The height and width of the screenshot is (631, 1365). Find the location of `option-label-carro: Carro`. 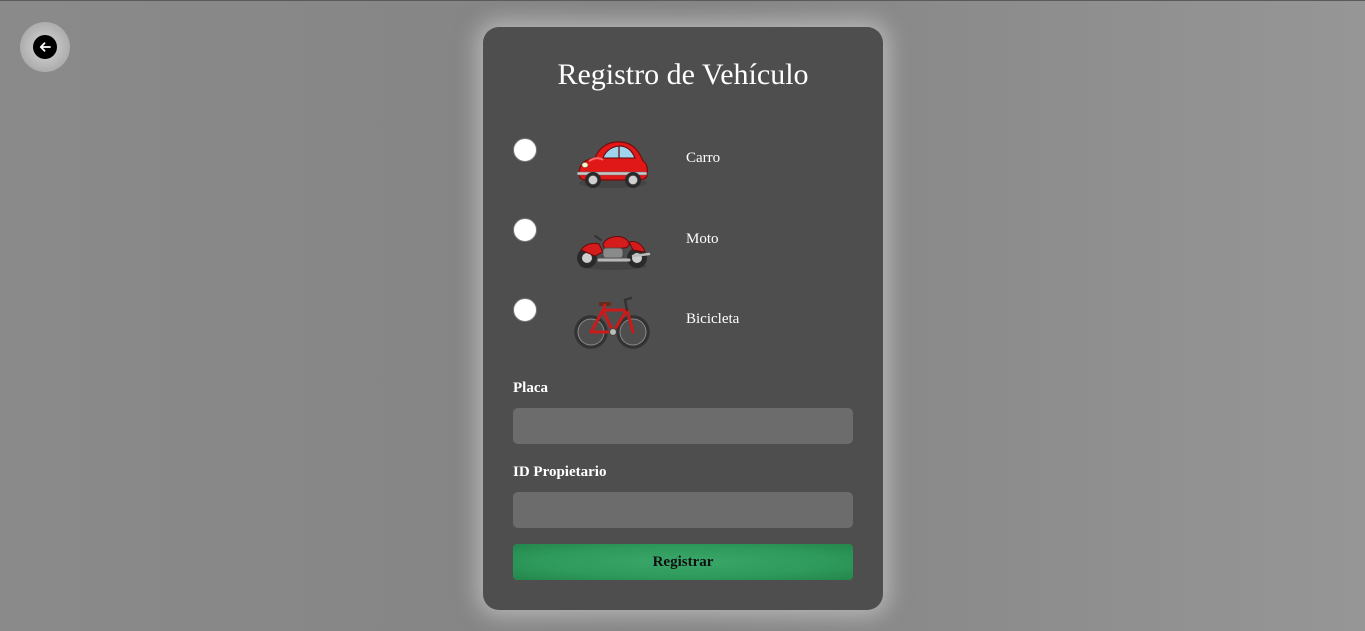

option-label-carro: Carro is located at coordinates (703, 158).